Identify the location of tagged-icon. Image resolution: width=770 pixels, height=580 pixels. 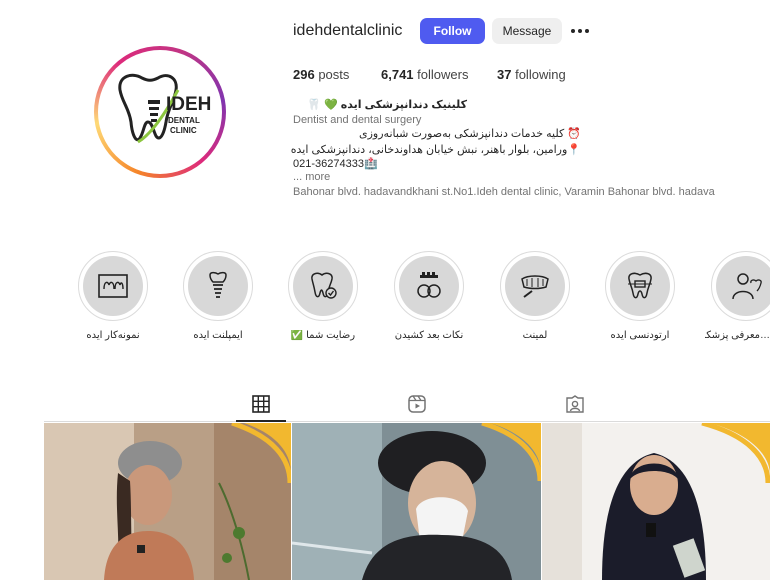
(575, 404).